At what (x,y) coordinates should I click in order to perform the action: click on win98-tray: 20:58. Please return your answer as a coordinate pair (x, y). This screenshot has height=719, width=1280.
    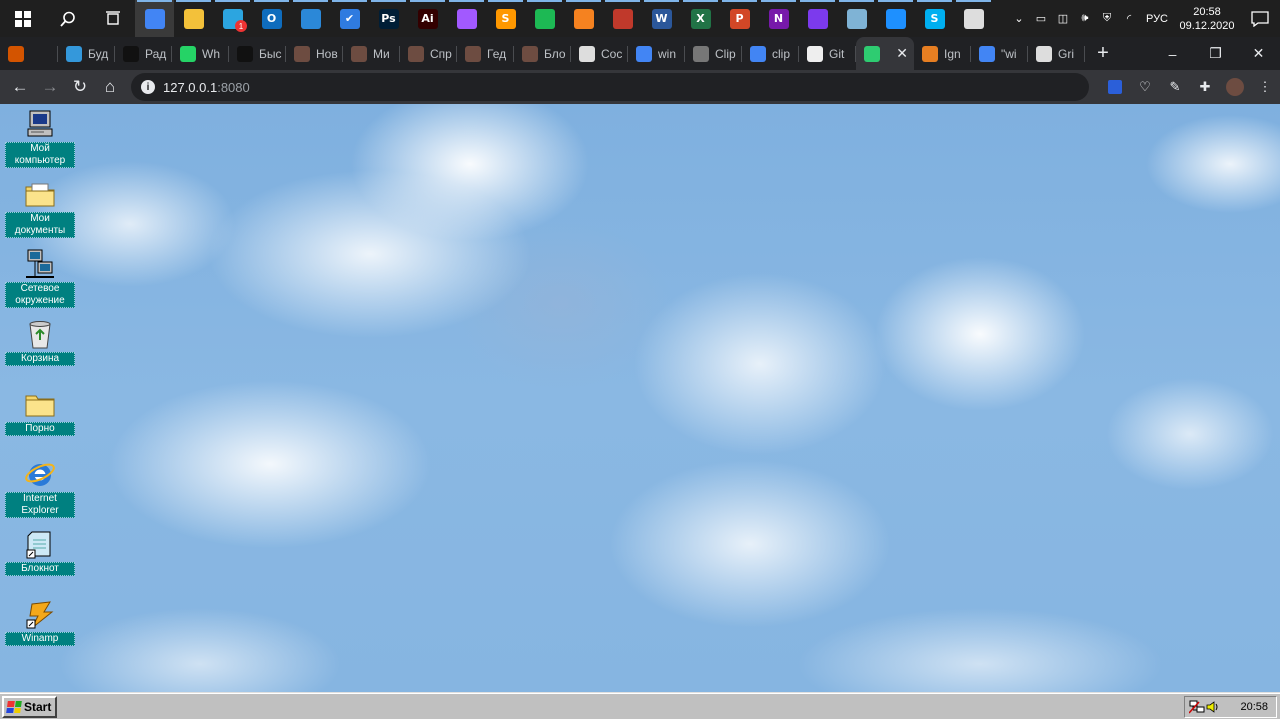
    Looking at the image, I should click on (1230, 707).